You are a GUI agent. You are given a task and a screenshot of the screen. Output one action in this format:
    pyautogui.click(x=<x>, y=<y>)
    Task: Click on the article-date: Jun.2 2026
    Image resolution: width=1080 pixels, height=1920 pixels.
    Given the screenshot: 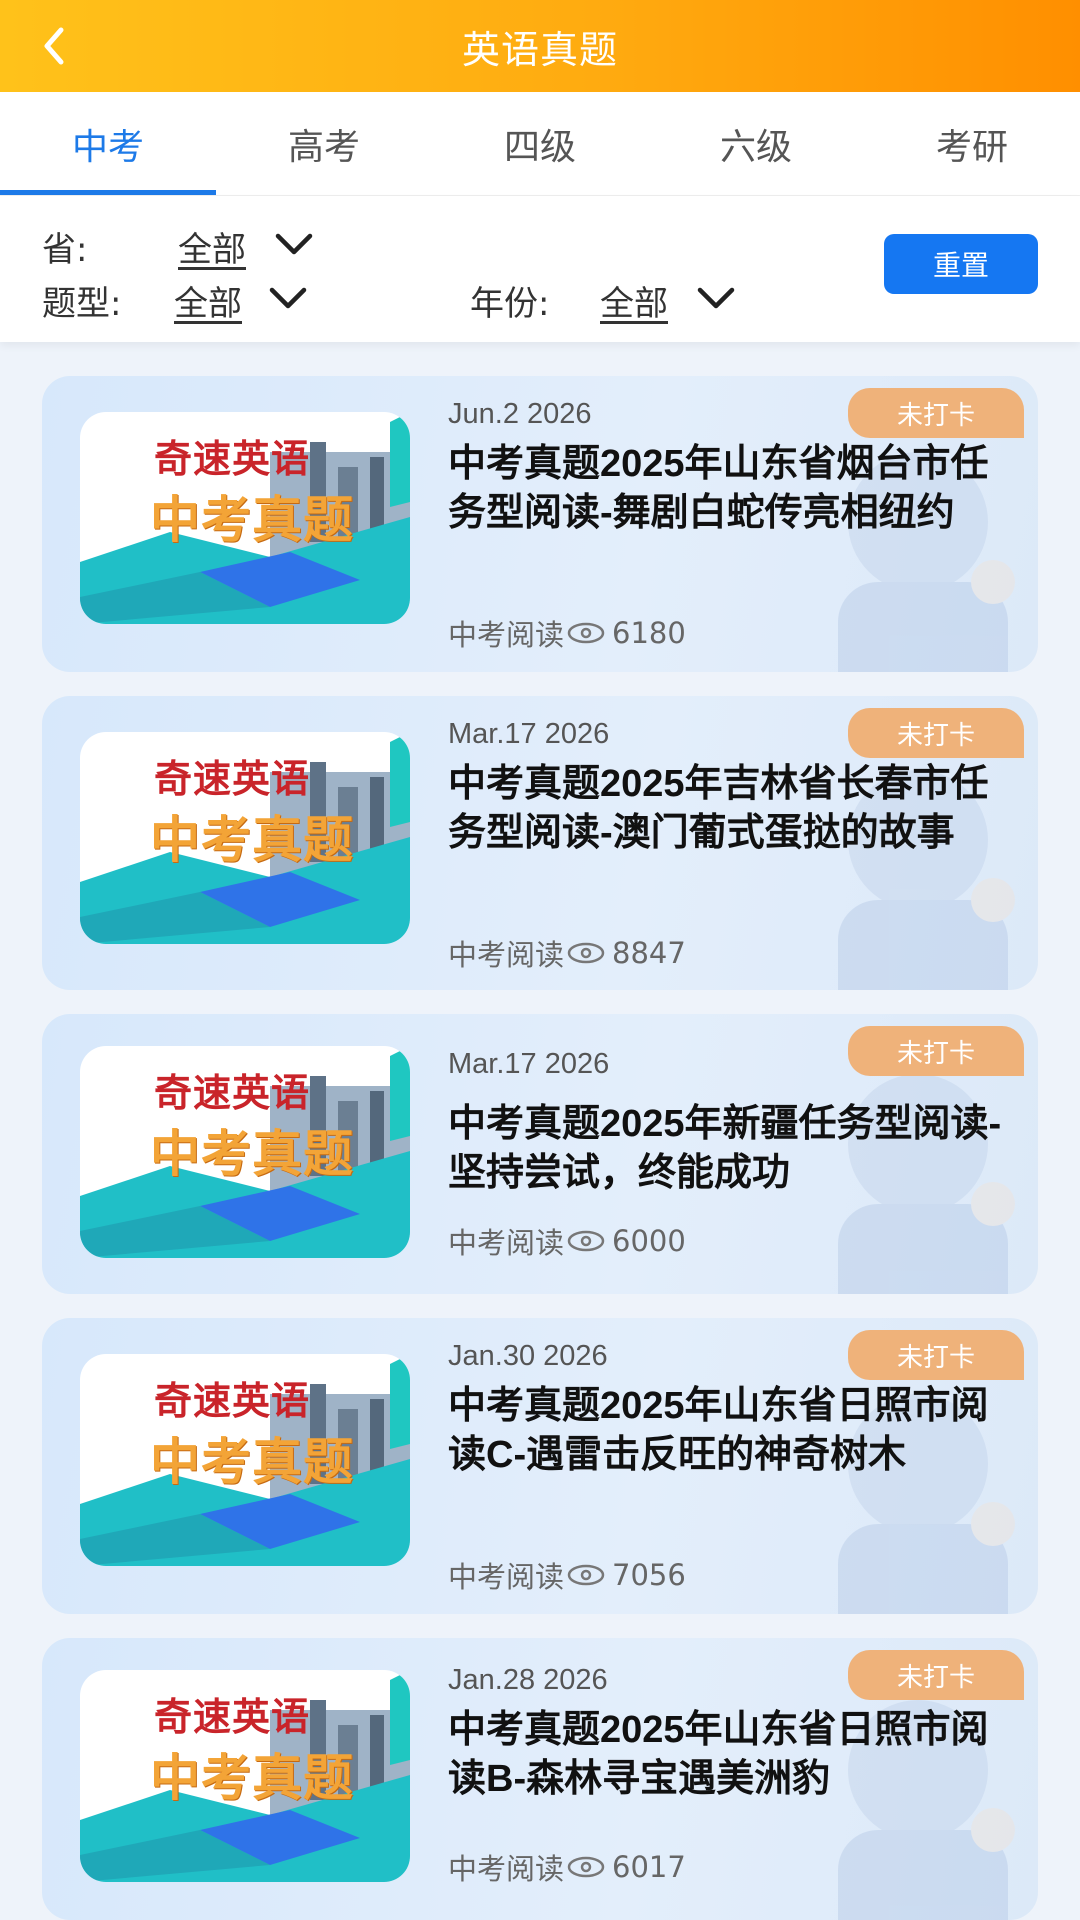 What is the action you would take?
    pyautogui.click(x=520, y=414)
    